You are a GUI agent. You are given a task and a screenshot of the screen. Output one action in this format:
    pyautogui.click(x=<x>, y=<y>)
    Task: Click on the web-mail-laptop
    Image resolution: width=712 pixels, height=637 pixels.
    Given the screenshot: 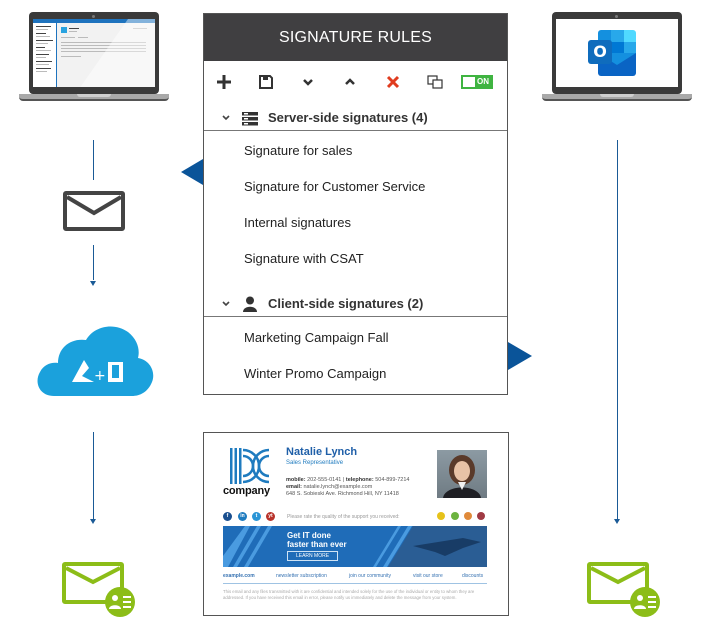 What is the action you would take?
    pyautogui.click(x=94, y=50)
    